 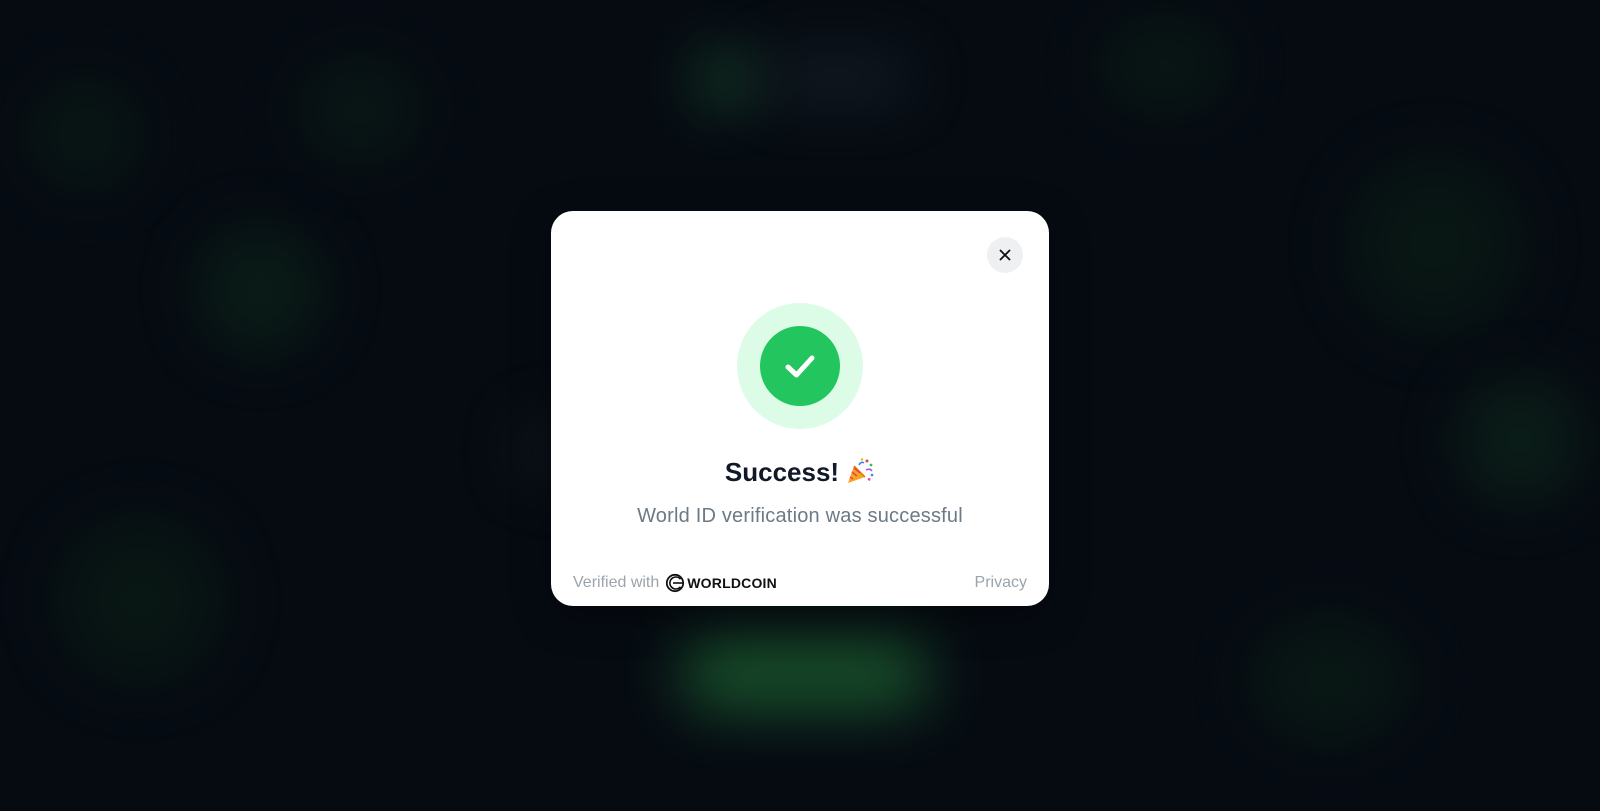 I want to click on modal-footer: Verified with WORLDCOIN Privacy, so click(x=800, y=583).